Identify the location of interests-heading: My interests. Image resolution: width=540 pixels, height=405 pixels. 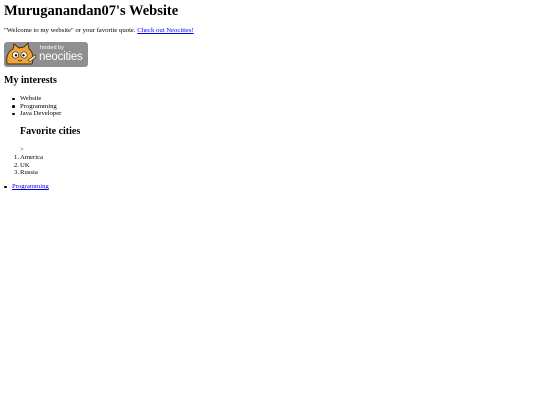
(30, 80).